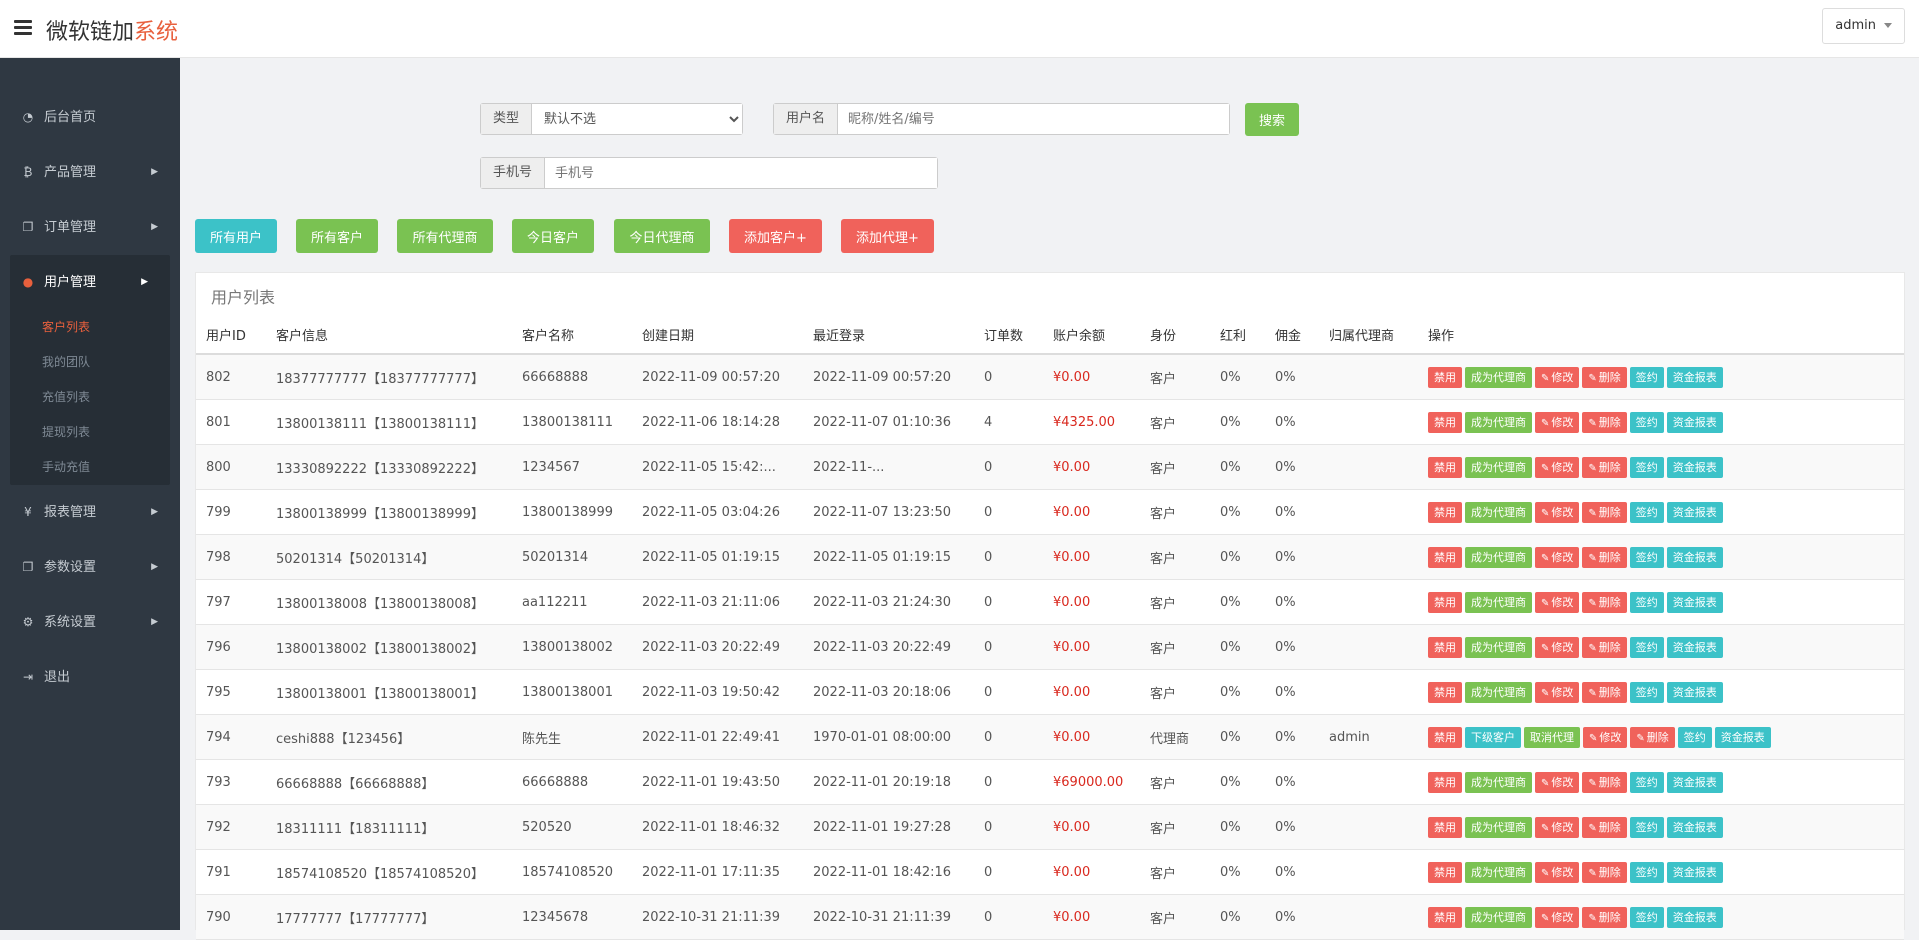  I want to click on sidebar-item-orders: ❐ 订单管理 ▶, so click(90, 227).